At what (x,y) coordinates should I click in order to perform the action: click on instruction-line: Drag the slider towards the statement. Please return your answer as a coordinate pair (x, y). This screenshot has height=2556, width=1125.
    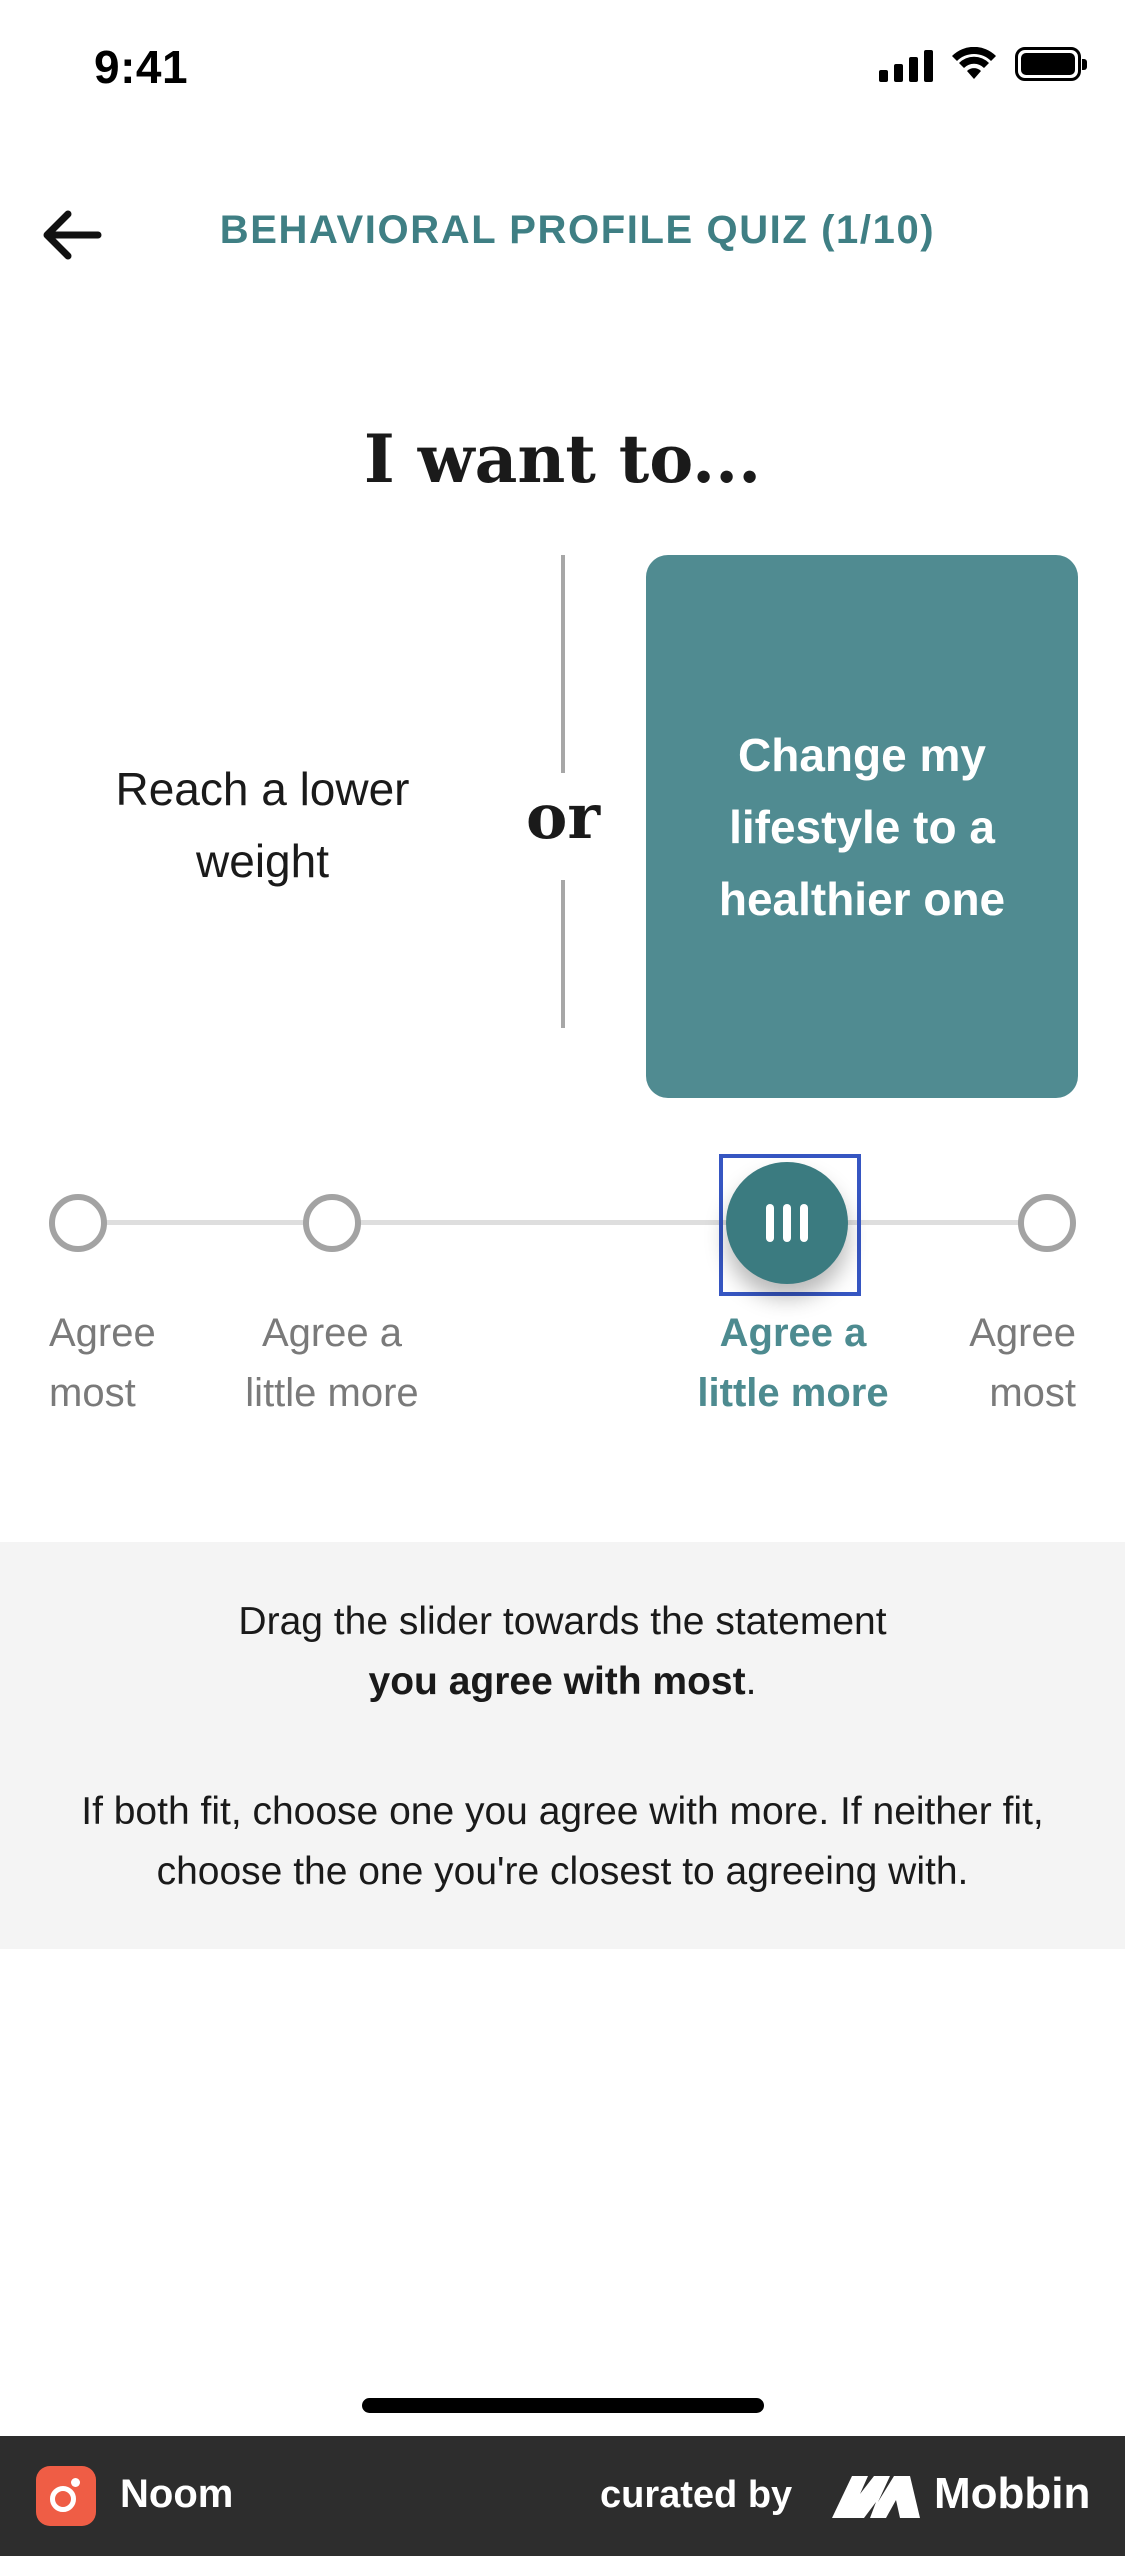
    Looking at the image, I should click on (562, 1621).